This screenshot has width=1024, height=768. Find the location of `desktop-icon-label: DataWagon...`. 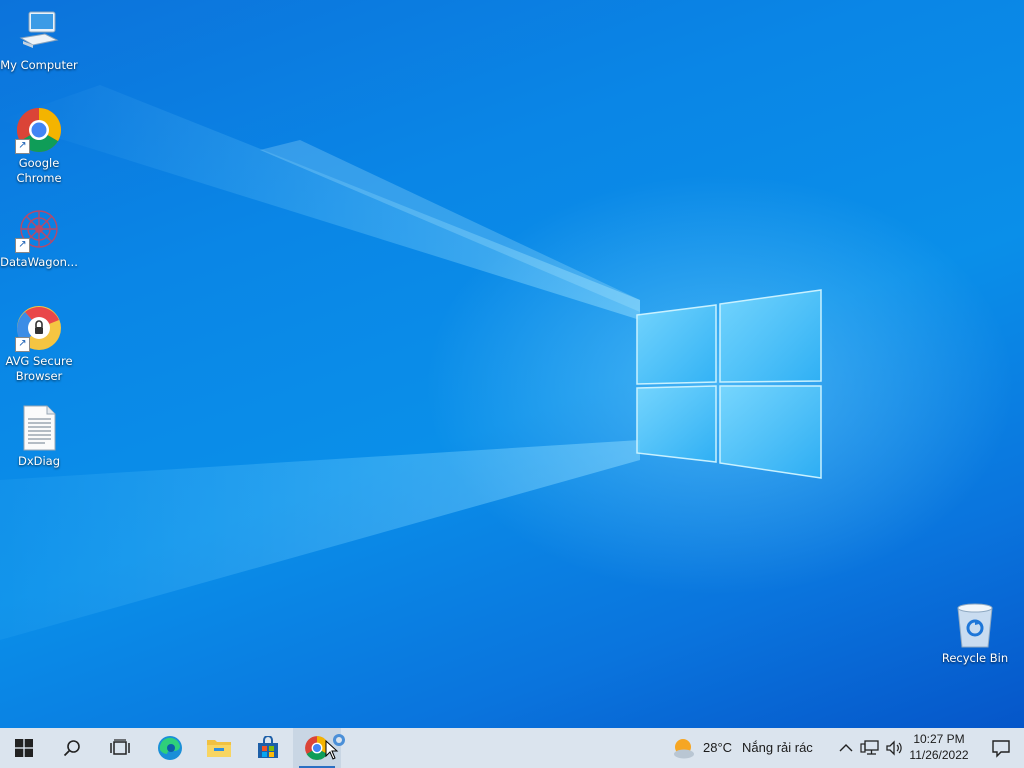

desktop-icon-label: DataWagon... is located at coordinates (39, 262).